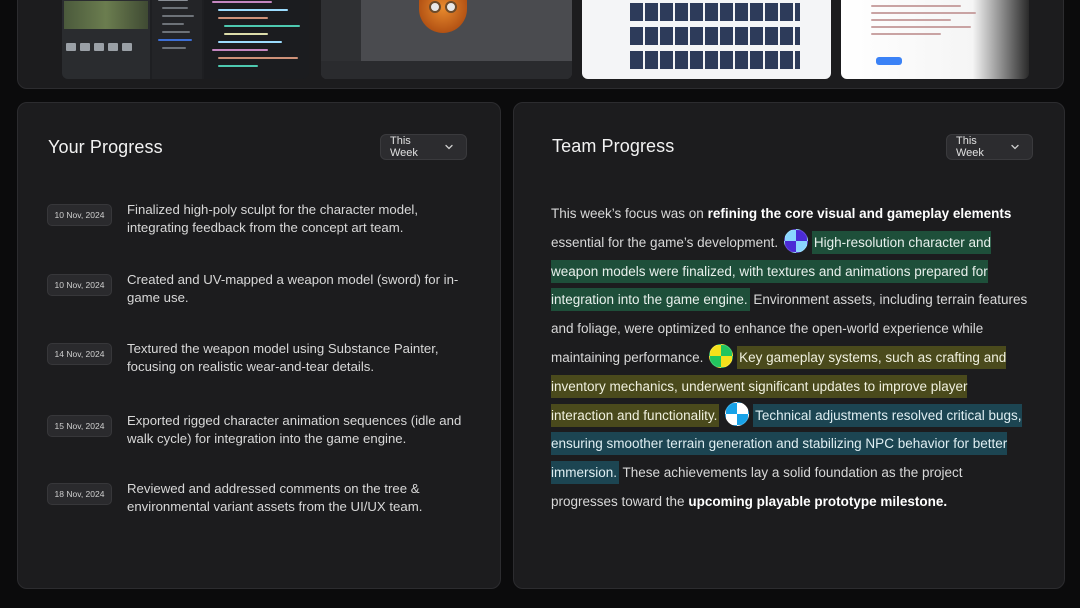  What do you see at coordinates (613, 146) in the screenshot?
I see `team-progress-title: Team Progress` at bounding box center [613, 146].